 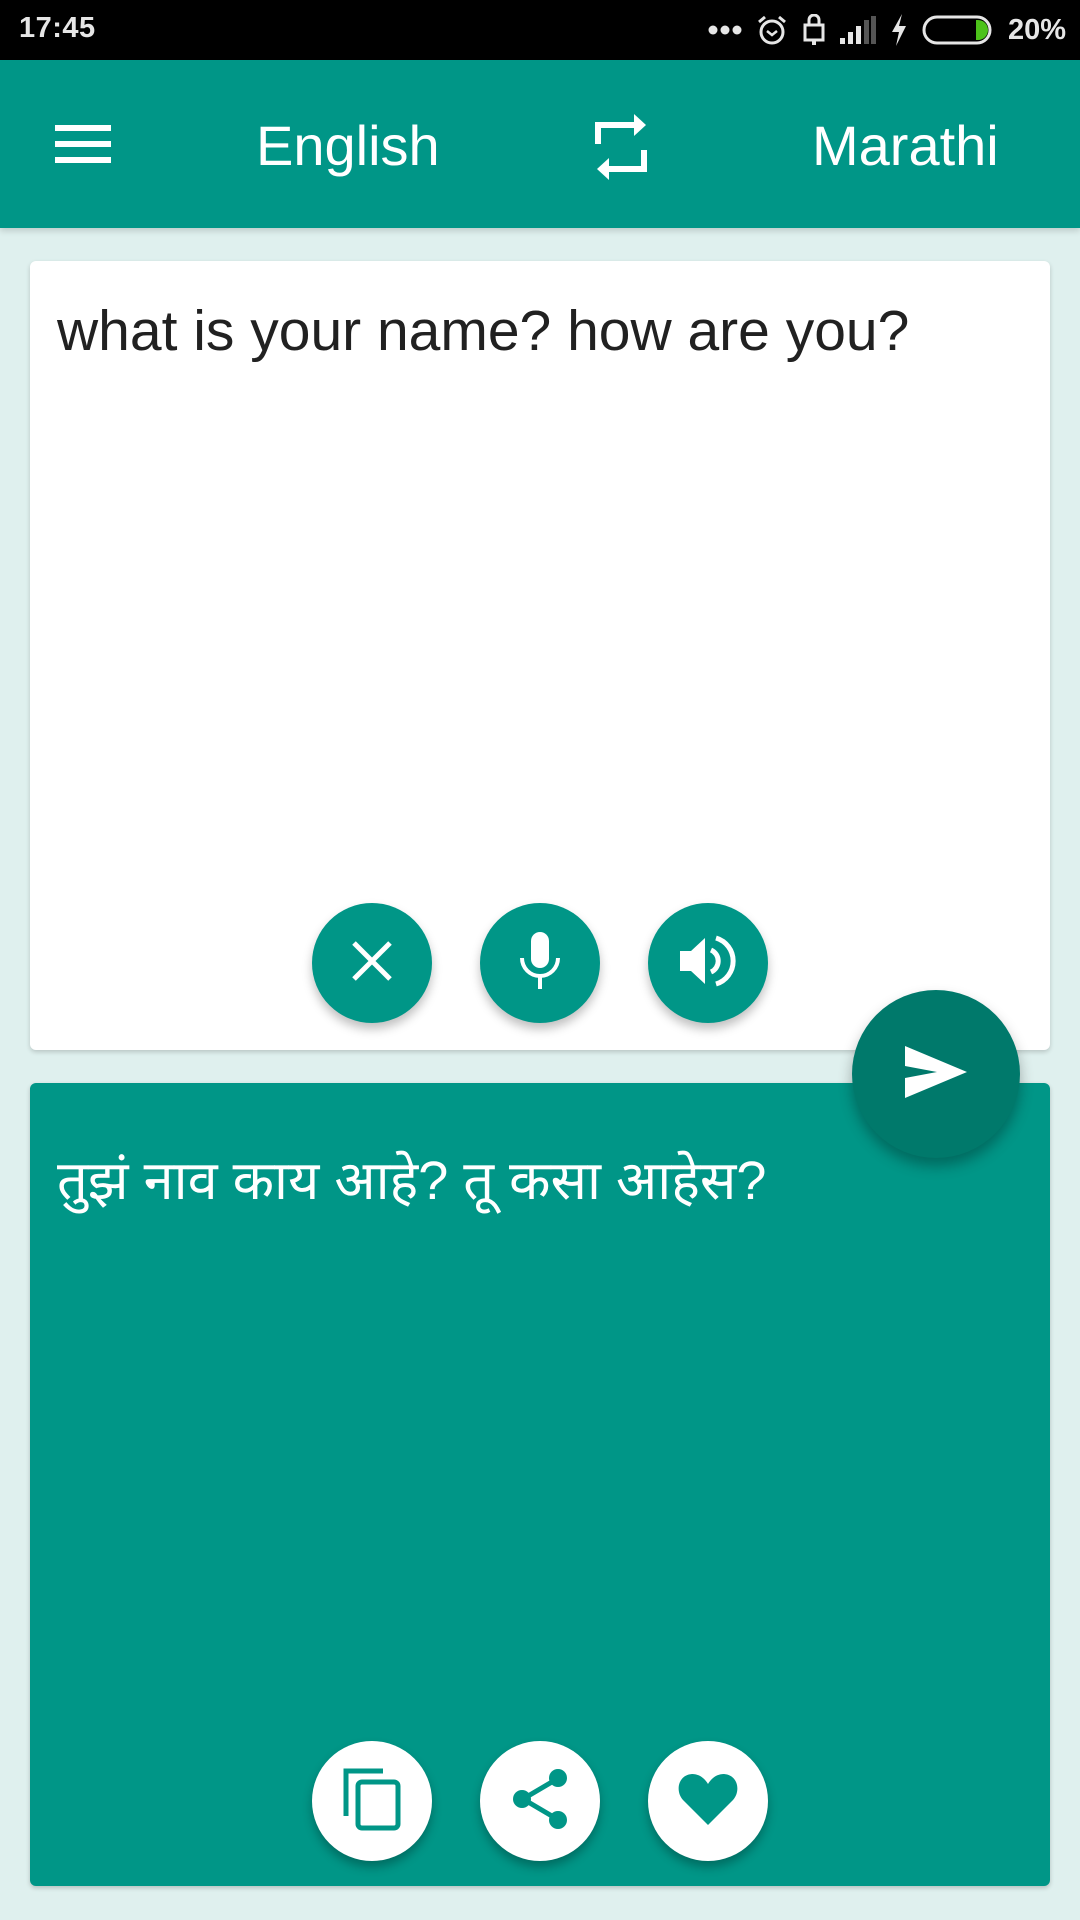 I want to click on favorite-button, so click(x=708, y=1801).